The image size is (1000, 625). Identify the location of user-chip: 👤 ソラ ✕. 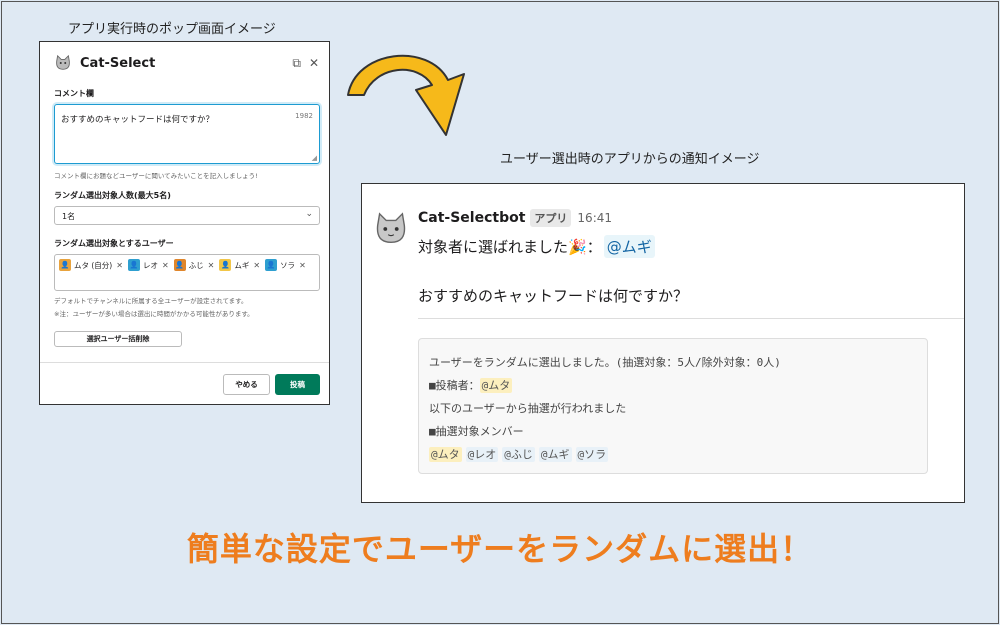
(285, 265).